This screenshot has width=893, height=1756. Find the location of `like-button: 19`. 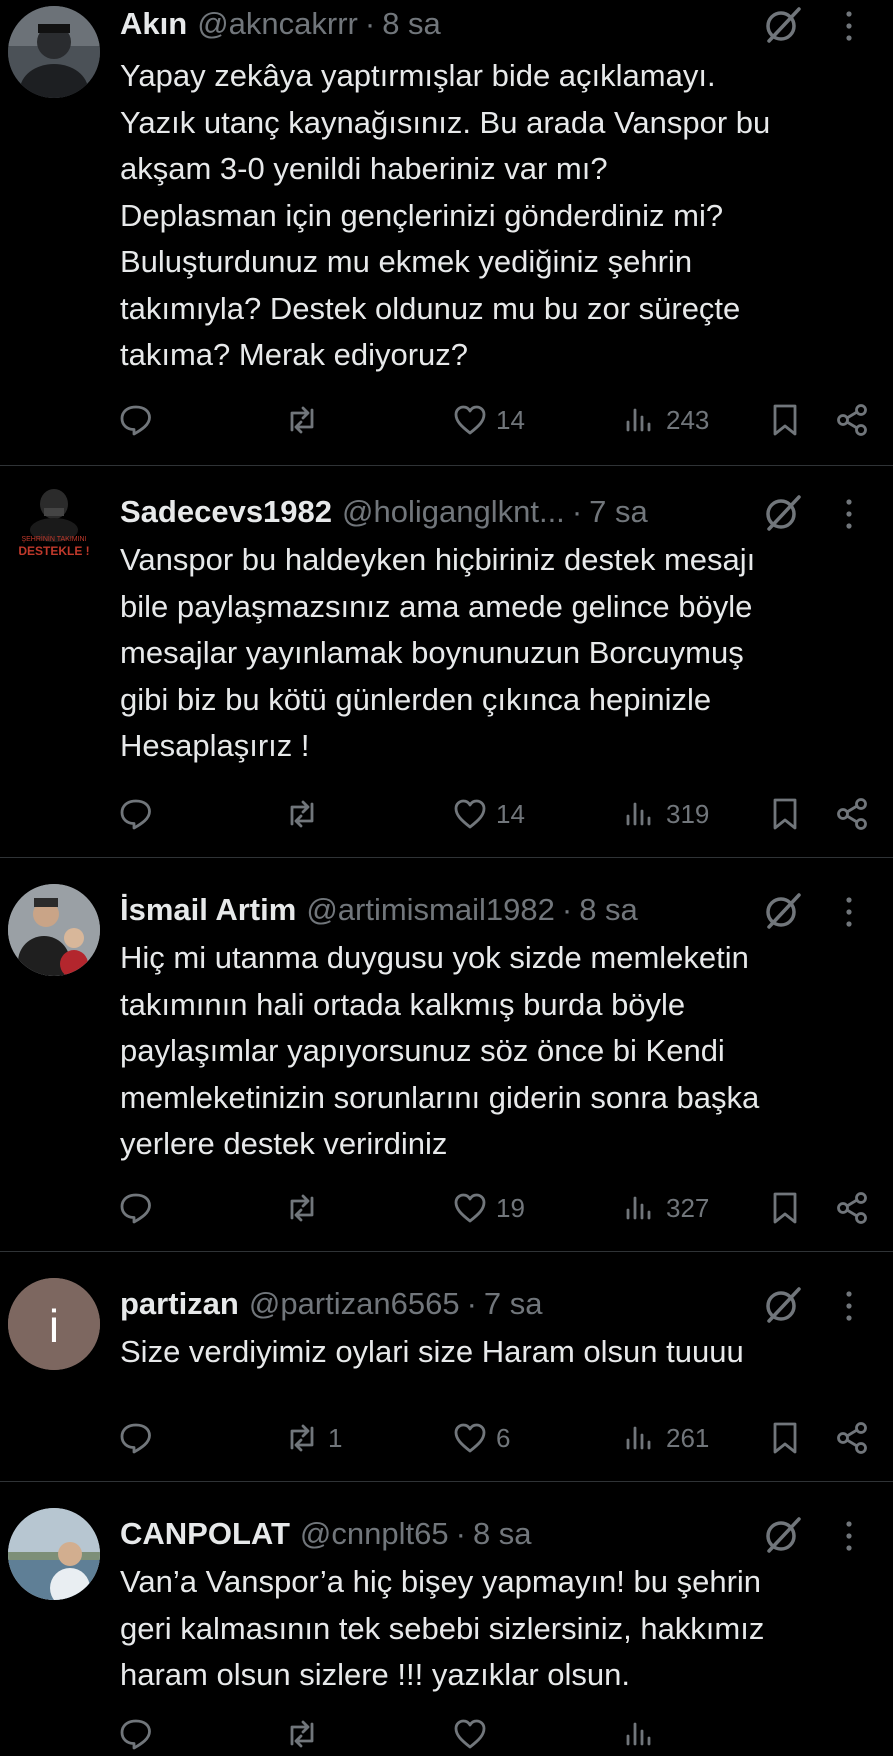

like-button: 19 is located at coordinates (488, 1208).